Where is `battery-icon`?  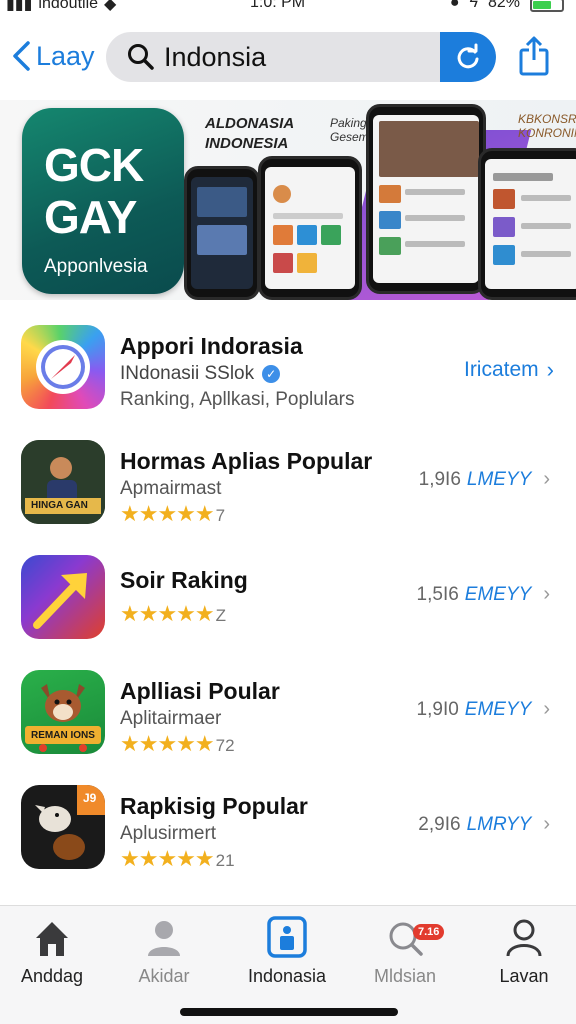
battery-icon is located at coordinates (547, 6).